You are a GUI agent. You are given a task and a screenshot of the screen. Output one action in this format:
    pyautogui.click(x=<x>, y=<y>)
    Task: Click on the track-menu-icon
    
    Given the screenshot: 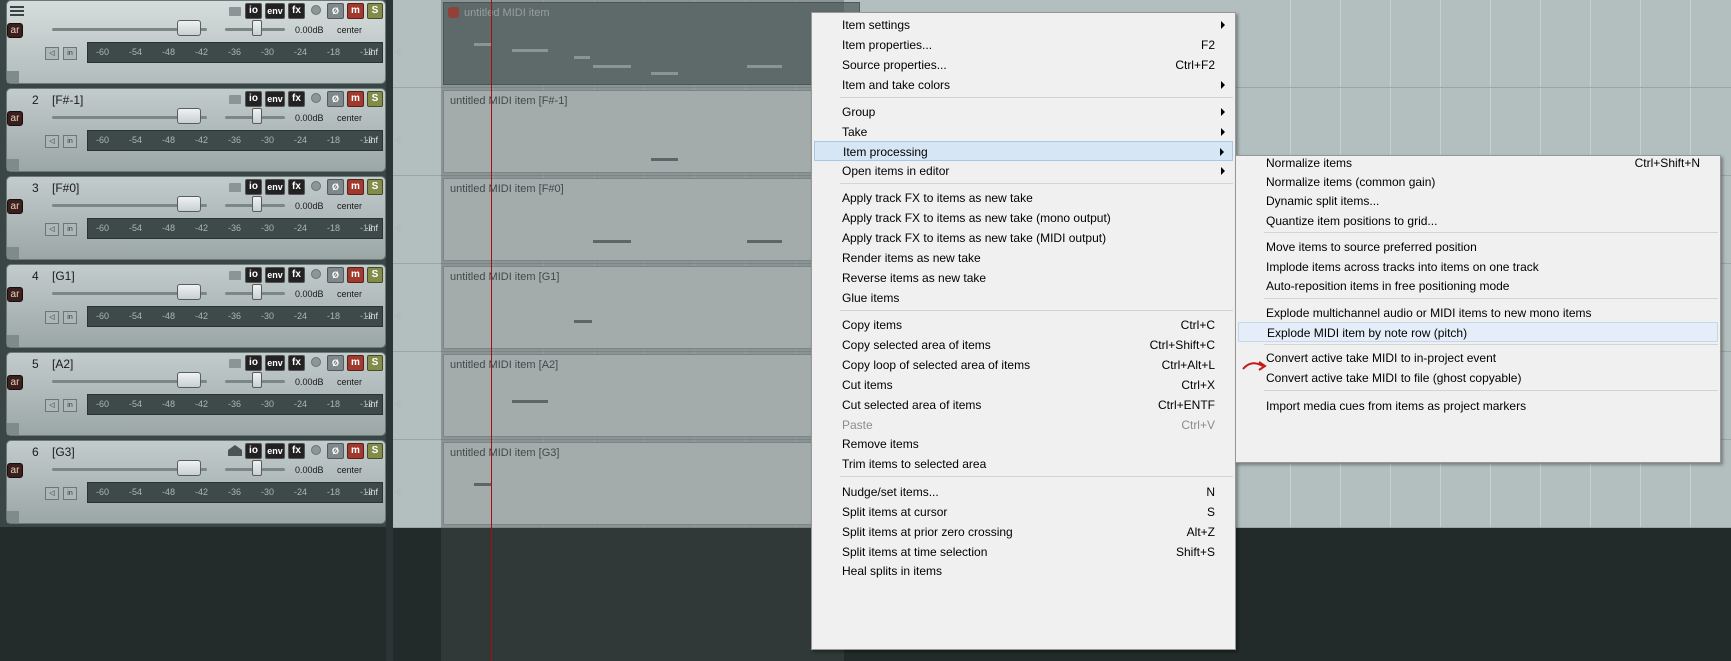 What is the action you would take?
    pyautogui.click(x=17, y=11)
    